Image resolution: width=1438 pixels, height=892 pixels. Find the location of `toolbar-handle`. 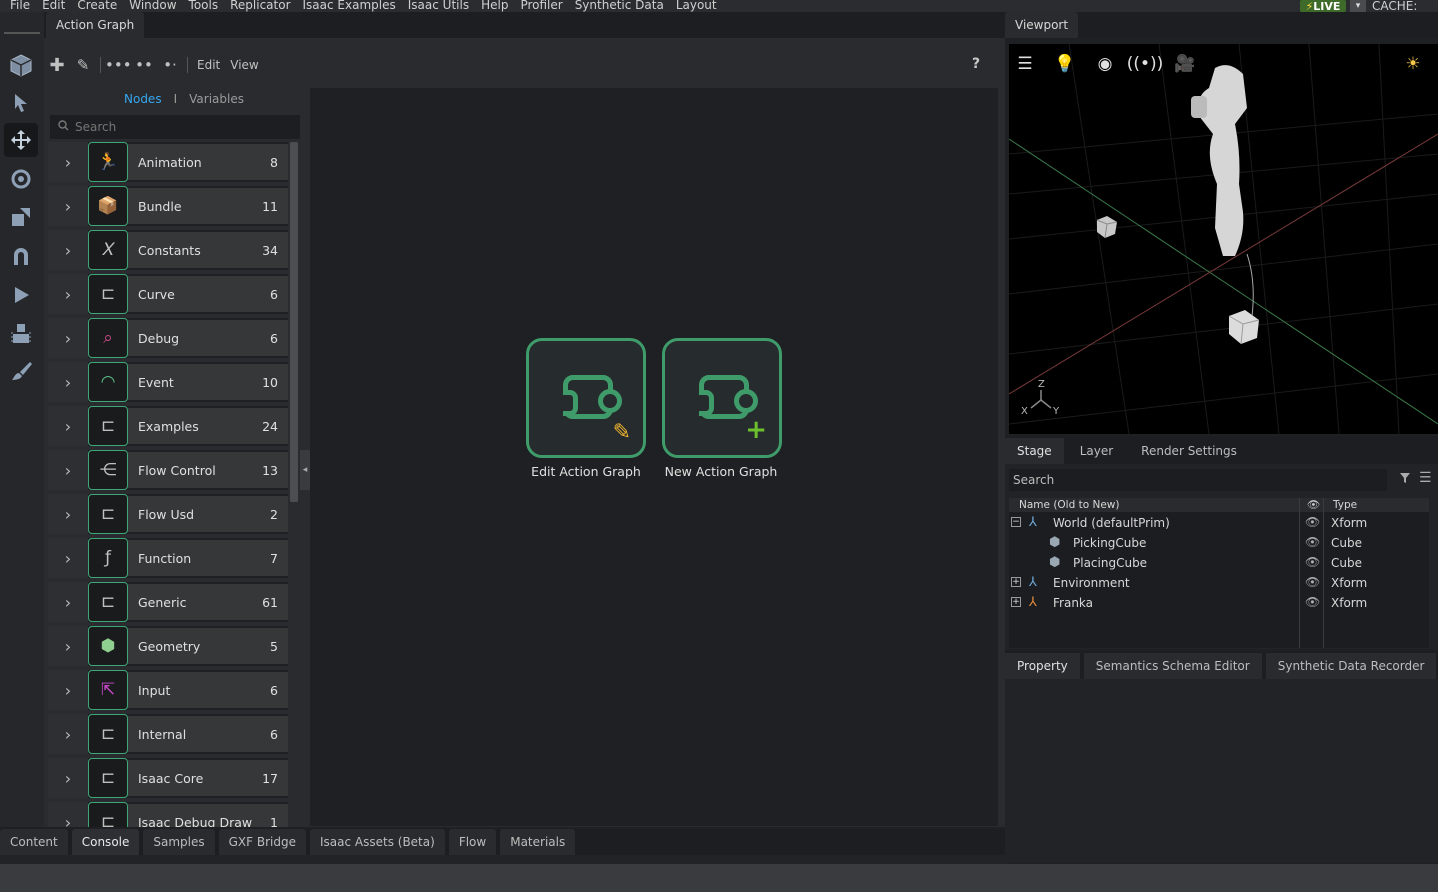

toolbar-handle is located at coordinates (22, 33).